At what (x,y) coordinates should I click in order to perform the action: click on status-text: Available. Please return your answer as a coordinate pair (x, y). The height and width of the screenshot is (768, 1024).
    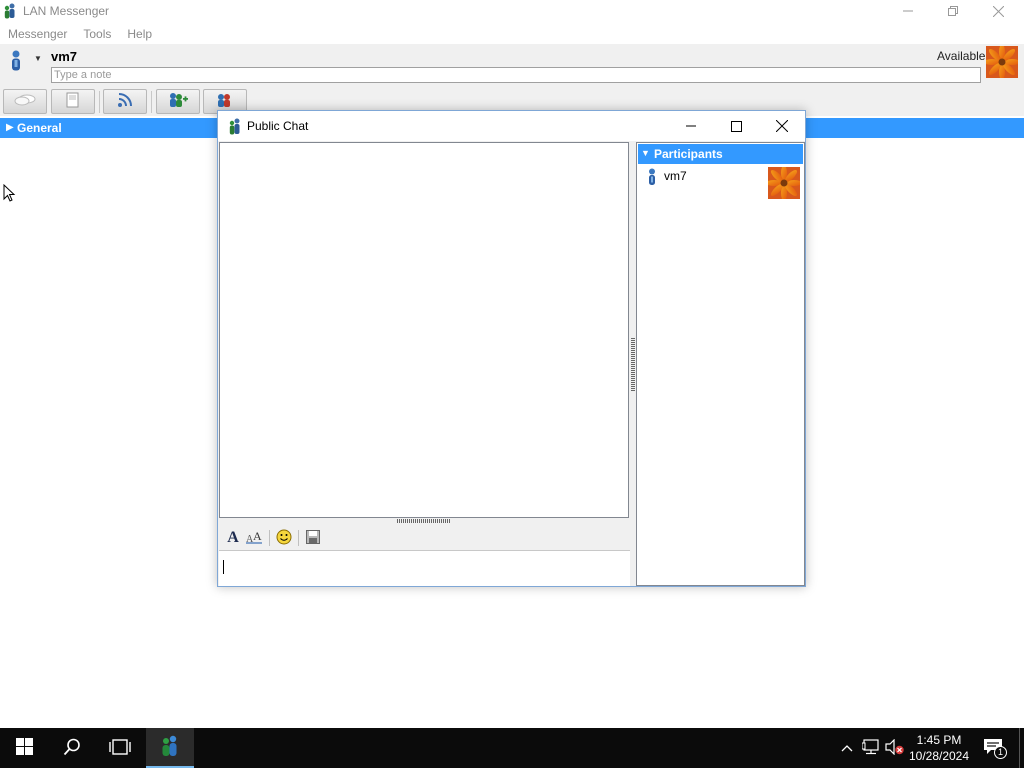
    Looking at the image, I should click on (961, 56).